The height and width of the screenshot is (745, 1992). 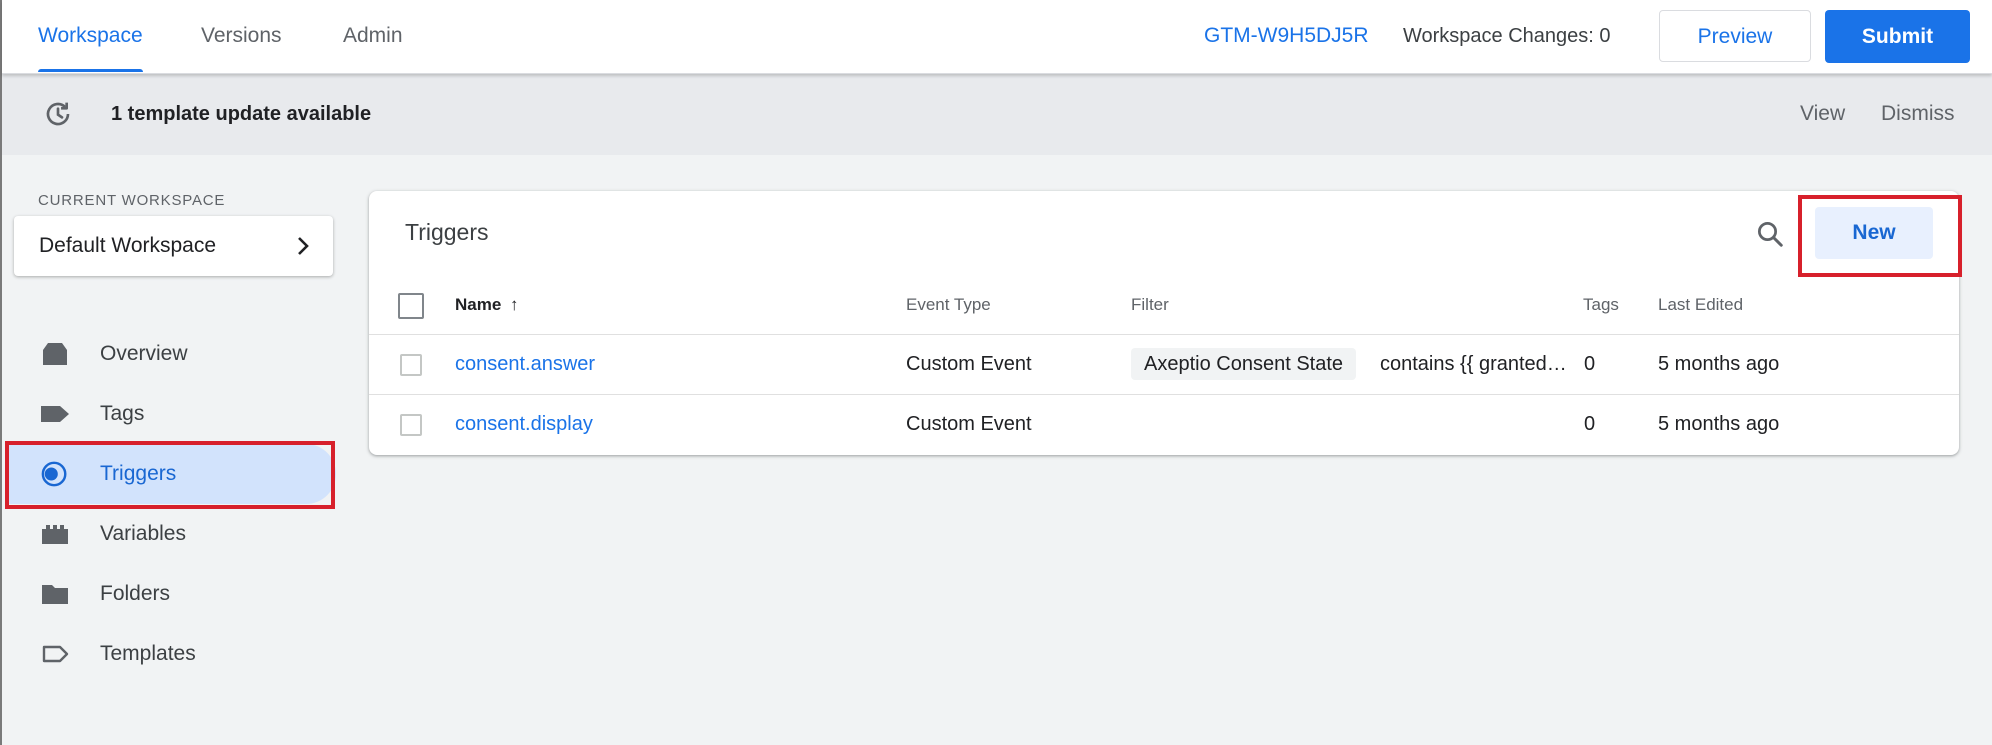 What do you see at coordinates (524, 424) in the screenshot?
I see `trigger-name-link: consent.display` at bounding box center [524, 424].